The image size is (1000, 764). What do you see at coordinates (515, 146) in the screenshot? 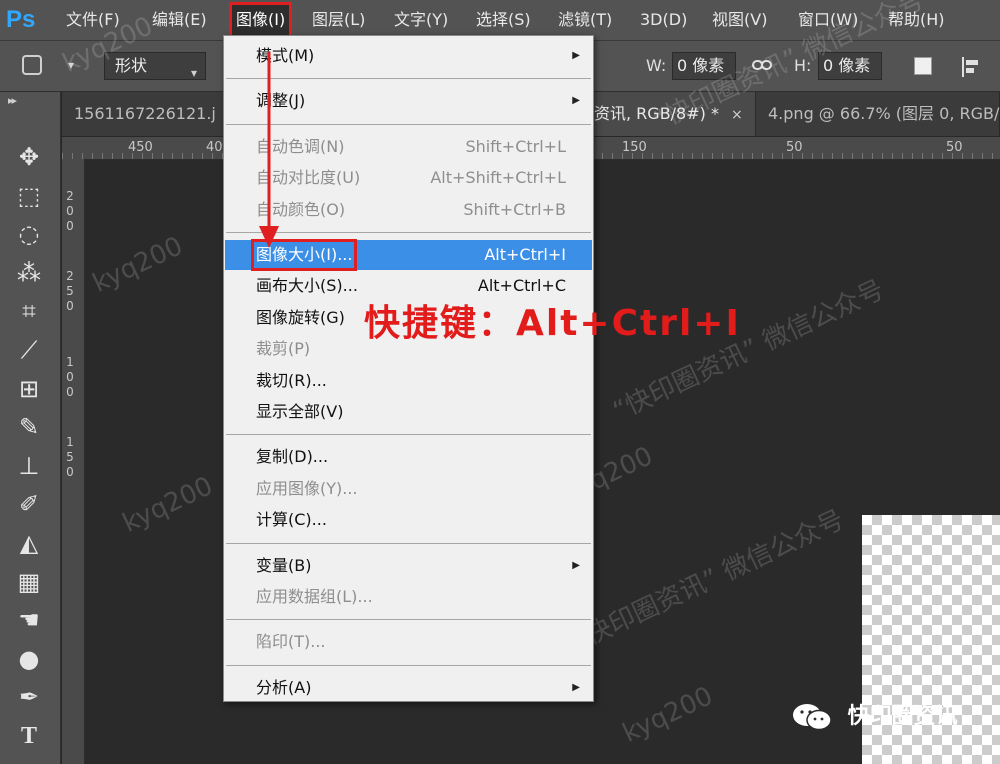
I see `menu-item-shortcut: Shift+Ctrl+L` at bounding box center [515, 146].